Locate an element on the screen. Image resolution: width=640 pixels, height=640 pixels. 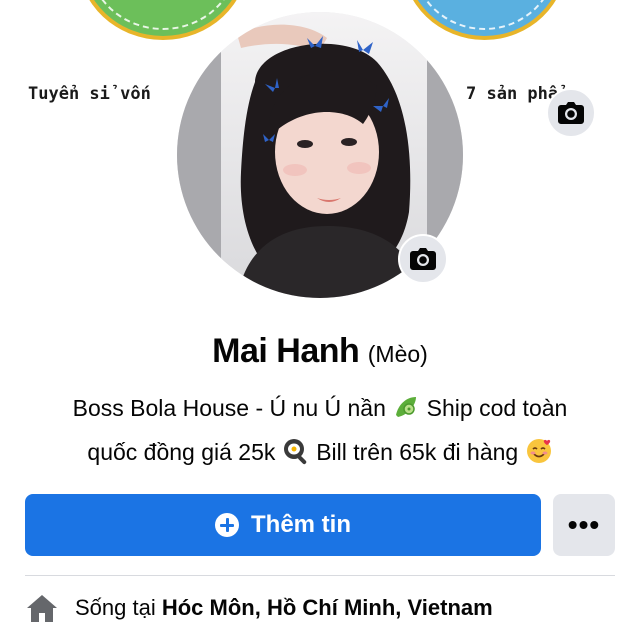
lives-in-place: Hóc Môn, Hồ Chí Minh, Vietnam is located at coordinates (327, 607).